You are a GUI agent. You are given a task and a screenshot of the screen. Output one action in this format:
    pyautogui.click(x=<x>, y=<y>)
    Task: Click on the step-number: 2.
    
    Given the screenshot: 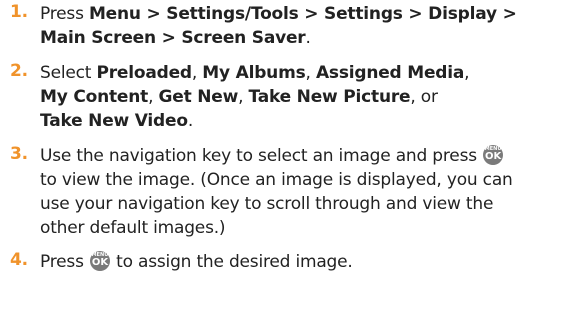 What is the action you would take?
    pyautogui.click(x=19, y=71)
    